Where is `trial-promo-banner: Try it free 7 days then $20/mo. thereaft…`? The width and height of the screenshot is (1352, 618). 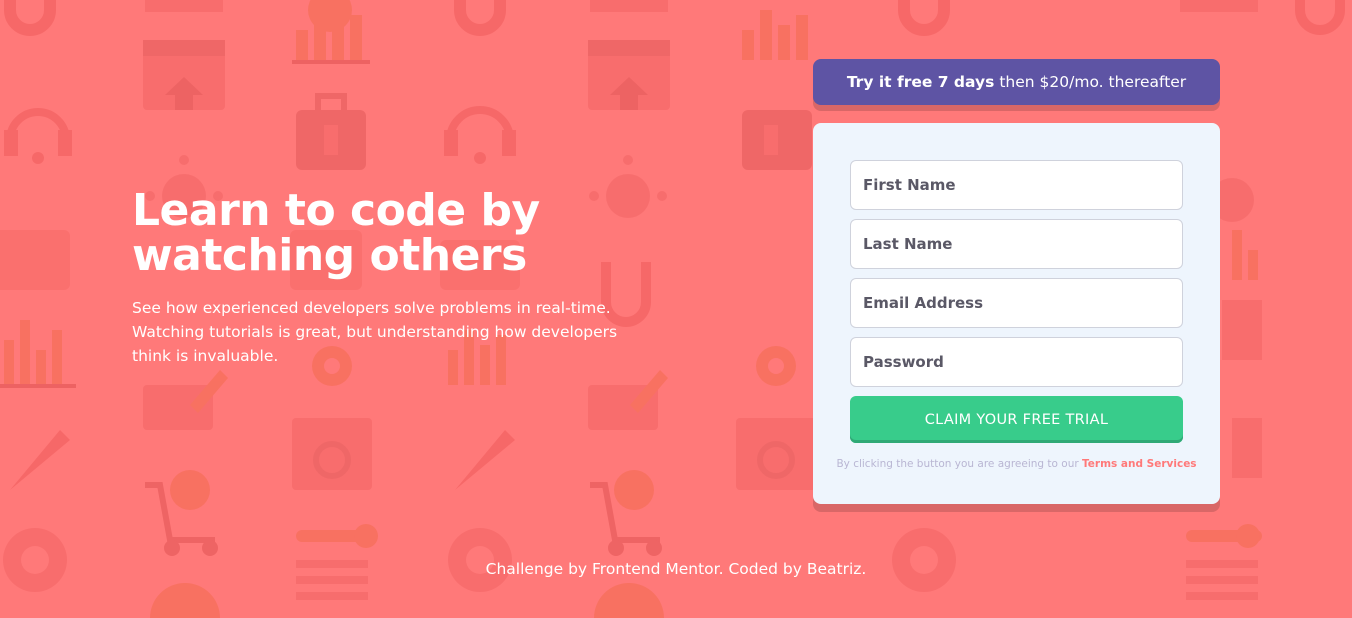
trial-promo-banner: Try it free 7 days then $20/mo. thereaft… is located at coordinates (1016, 82).